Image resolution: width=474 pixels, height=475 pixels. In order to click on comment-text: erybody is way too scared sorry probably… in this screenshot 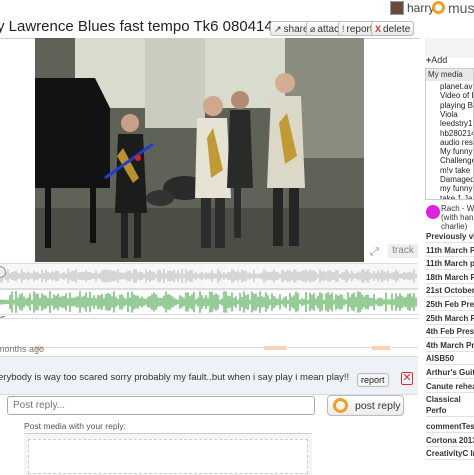, I will do `click(175, 377)`.